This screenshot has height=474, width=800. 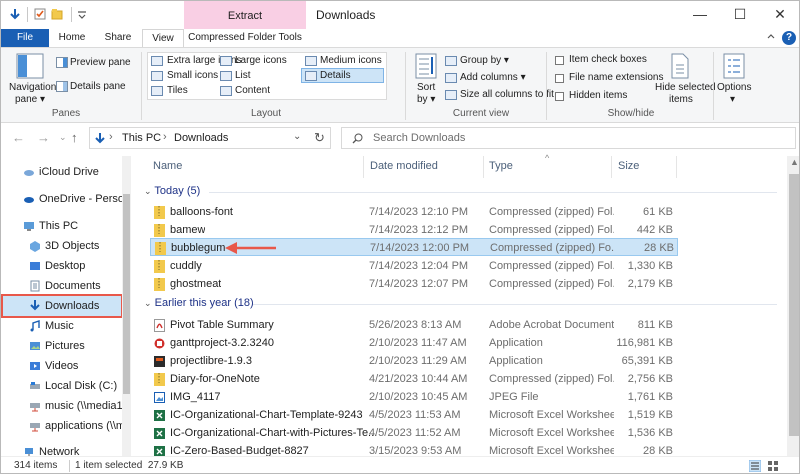 I want to click on file-name-extensions-checkbox, so click(x=559, y=78).